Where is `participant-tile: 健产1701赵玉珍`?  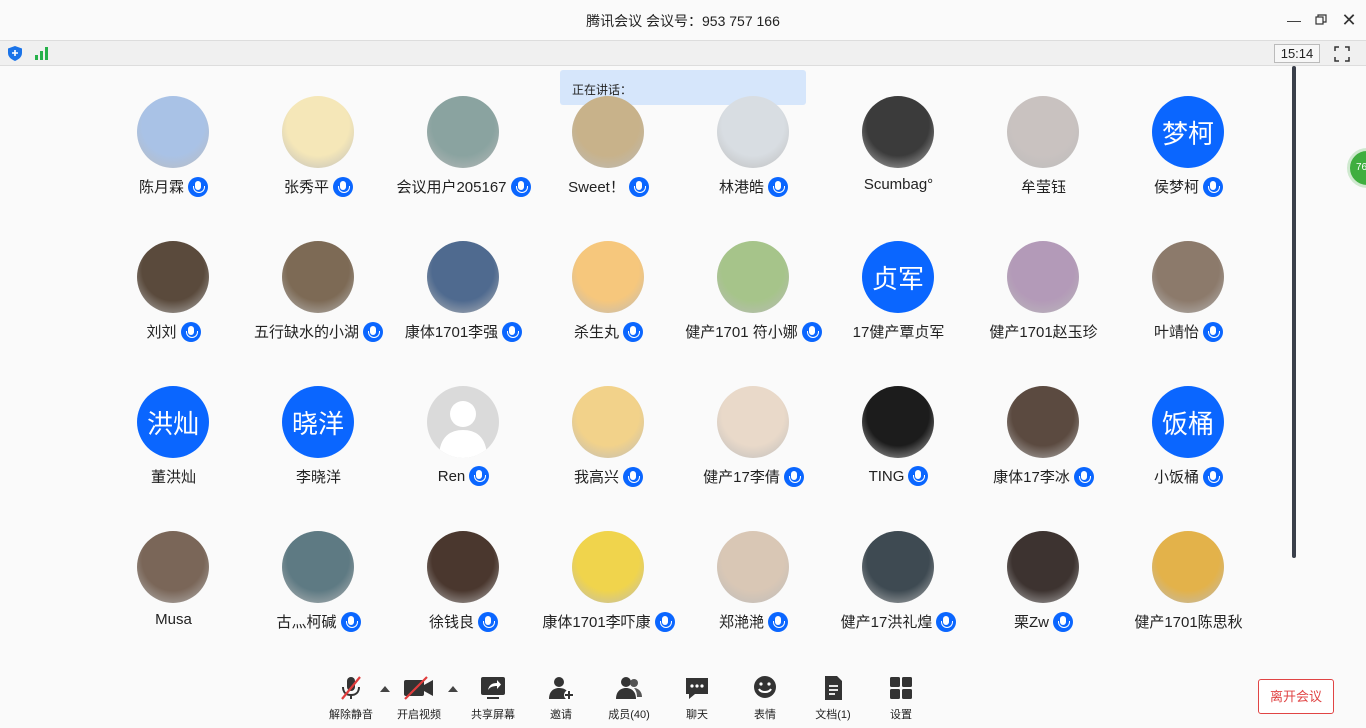
participant-tile: 健产1701赵玉珍 is located at coordinates (1043, 296).